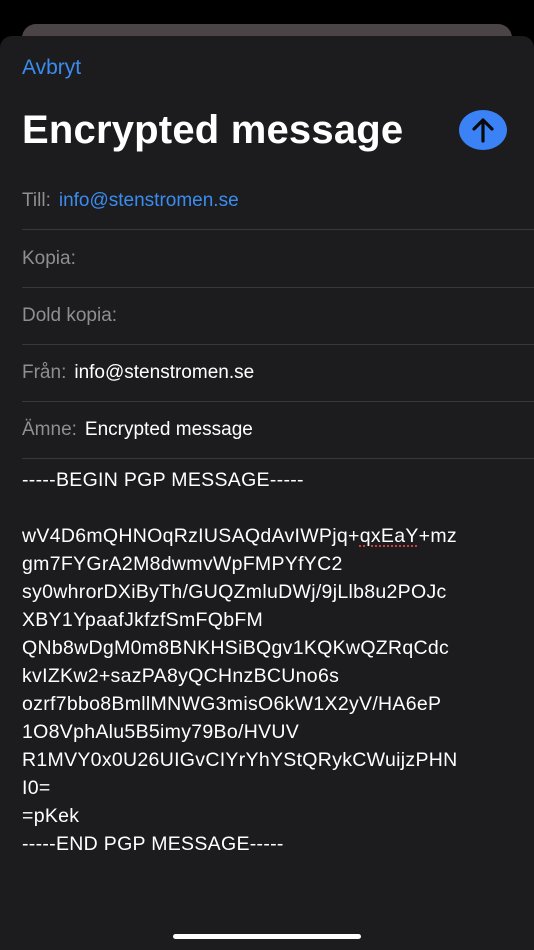  I want to click on pgp-line-segment: wV4D6mQHNOqRzIUSAQdAvIWPjq+, so click(191, 536).